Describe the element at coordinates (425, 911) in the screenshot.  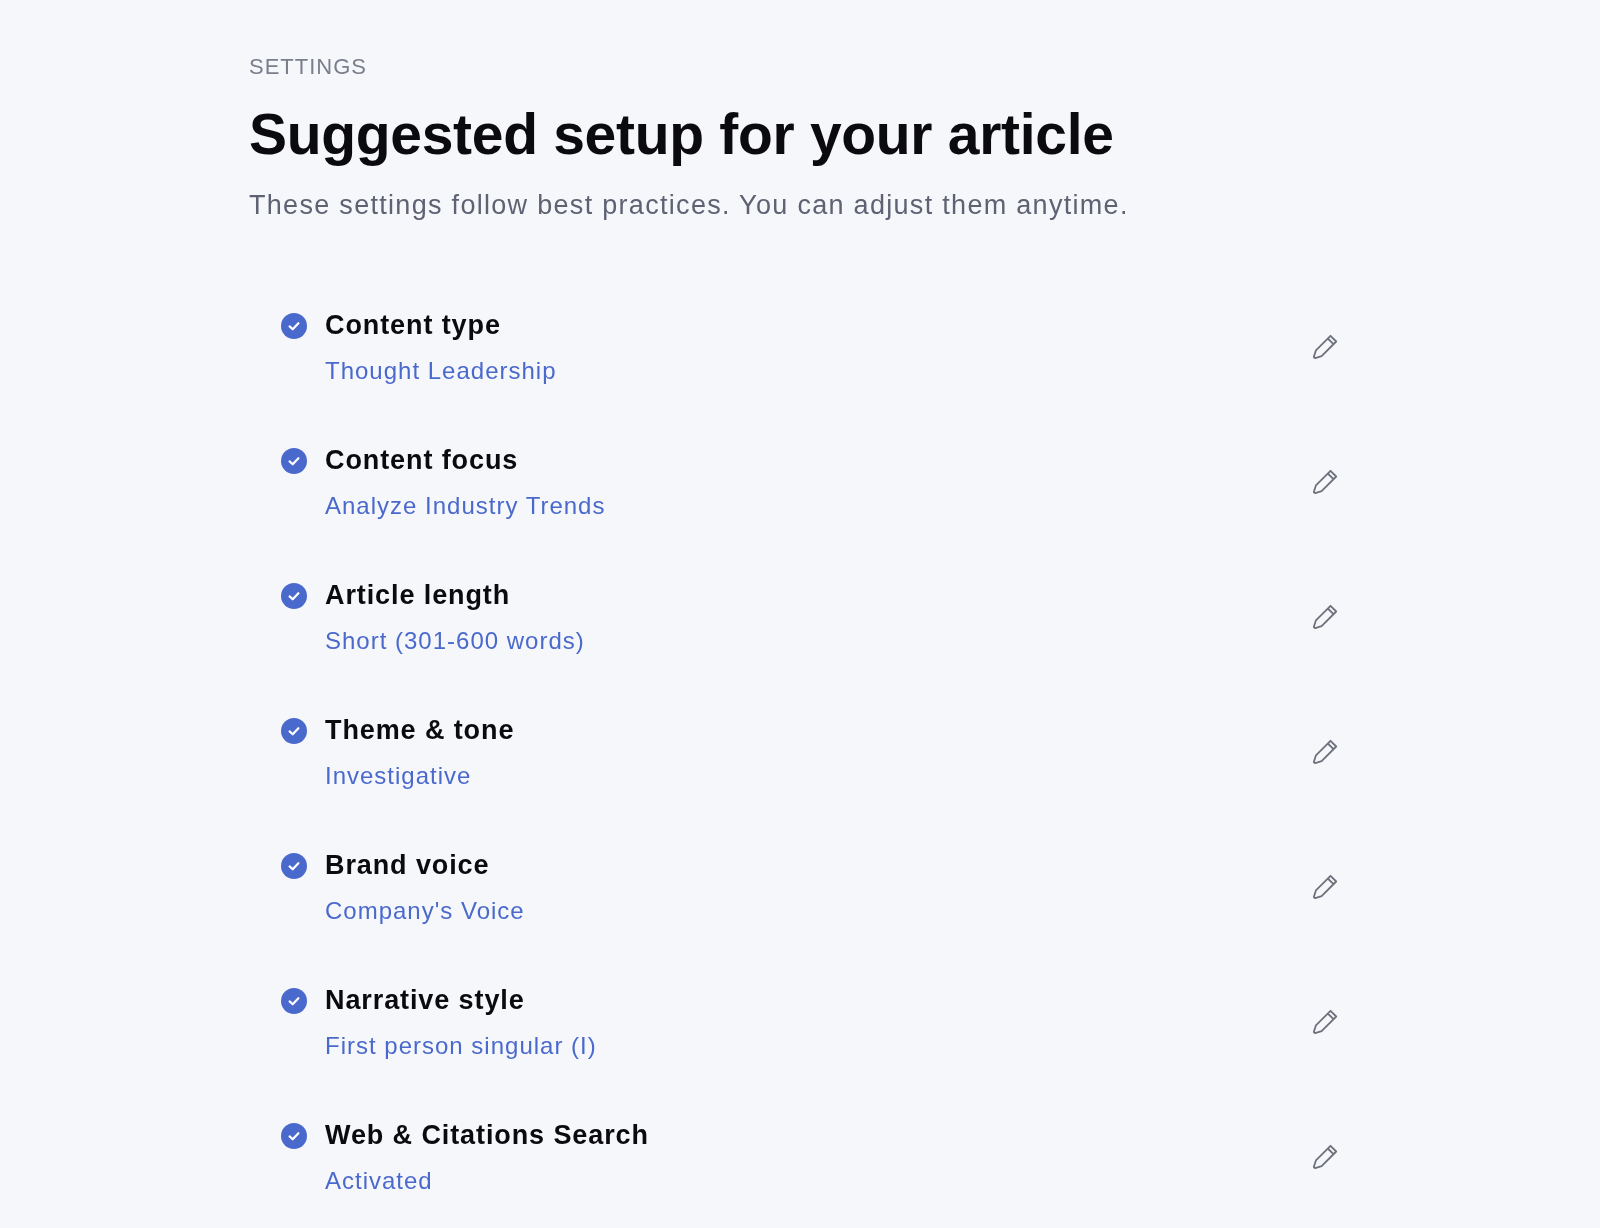
I see `setting-value: Company's Voice` at that location.